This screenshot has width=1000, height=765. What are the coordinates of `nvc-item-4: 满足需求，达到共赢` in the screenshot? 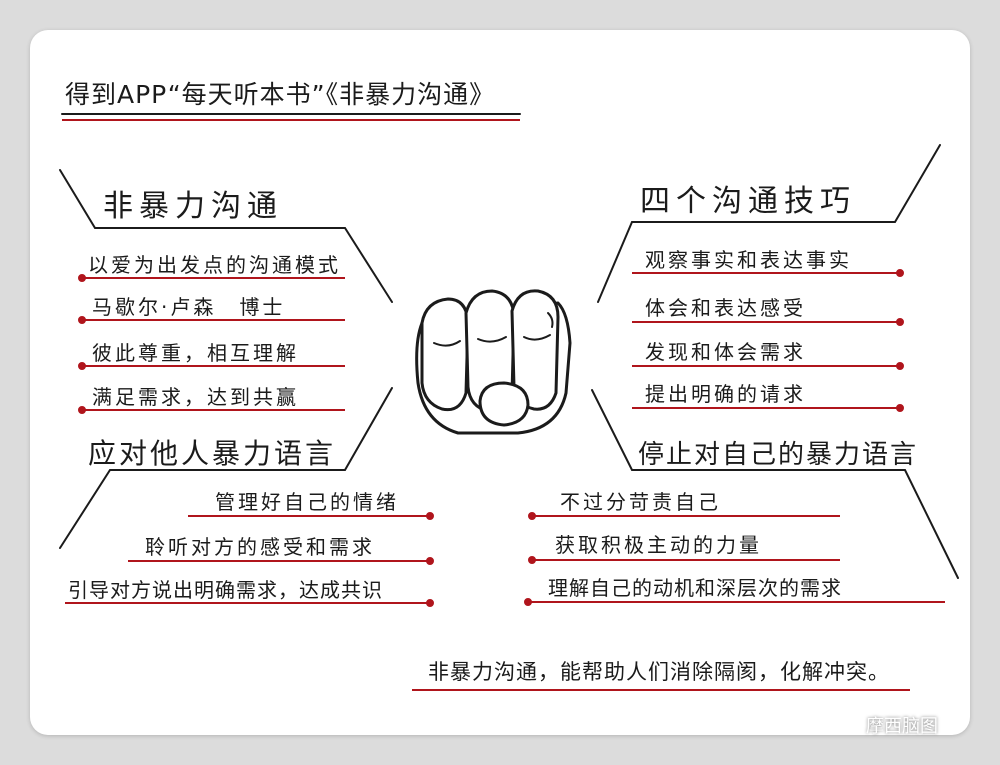 It's located at (195, 397).